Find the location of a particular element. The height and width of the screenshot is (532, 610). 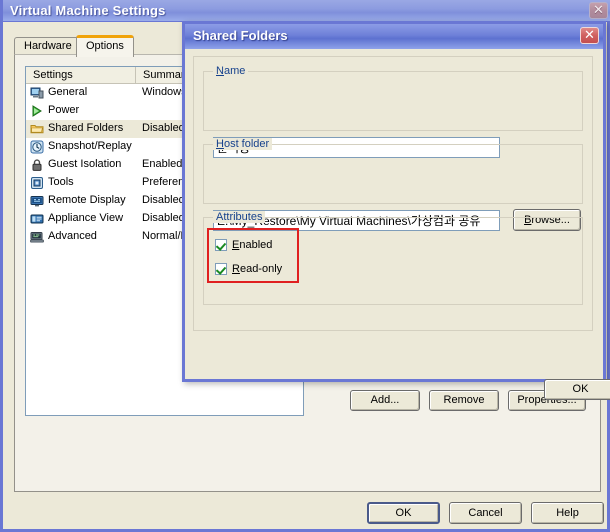

list-item-label: Shared Folders is located at coordinates (86, 128).